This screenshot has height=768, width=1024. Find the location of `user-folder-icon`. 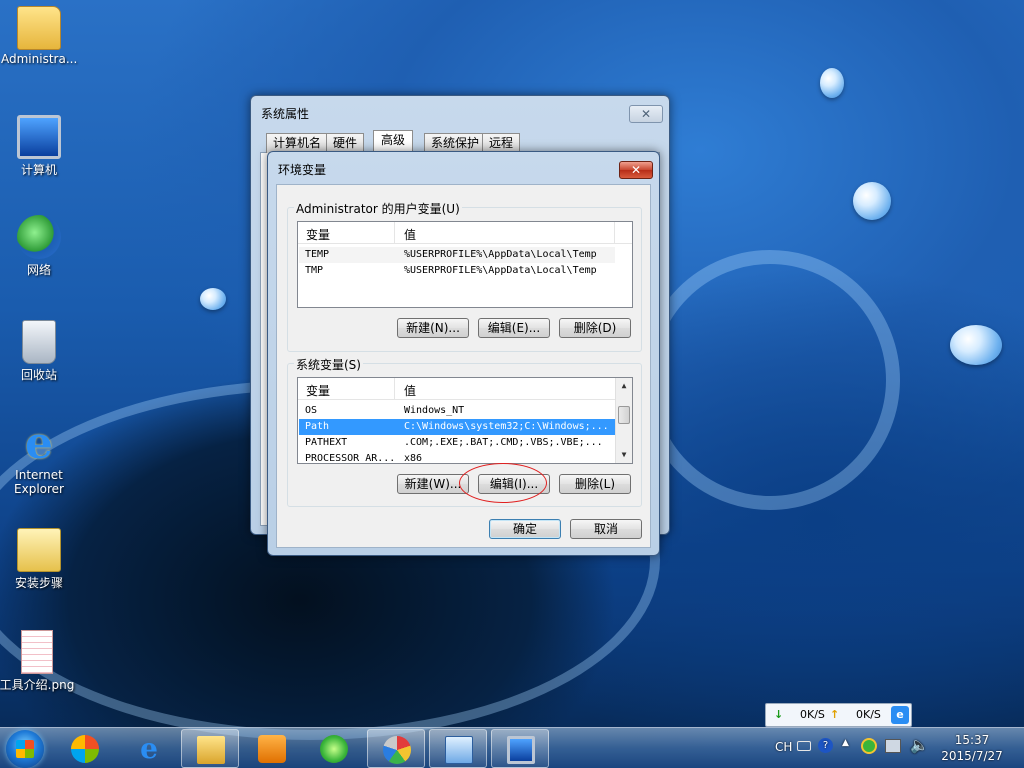

user-folder-icon is located at coordinates (39, 28).